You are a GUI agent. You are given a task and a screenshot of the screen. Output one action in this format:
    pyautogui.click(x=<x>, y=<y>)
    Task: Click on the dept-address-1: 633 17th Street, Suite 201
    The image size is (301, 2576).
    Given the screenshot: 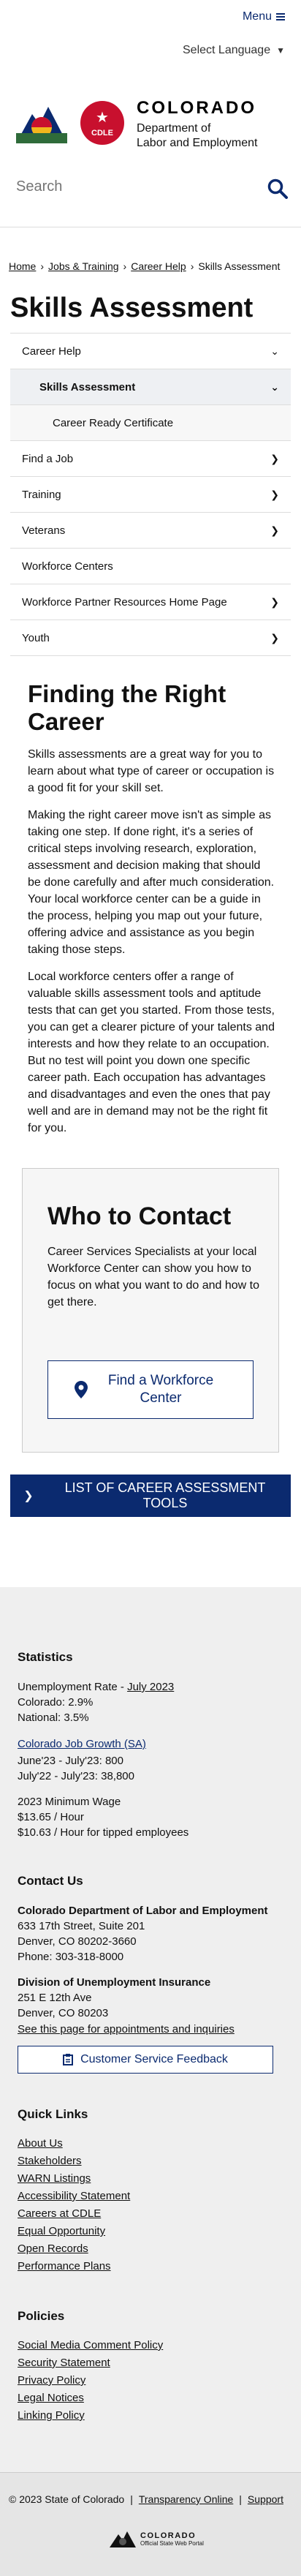 What is the action you would take?
    pyautogui.click(x=81, y=1926)
    